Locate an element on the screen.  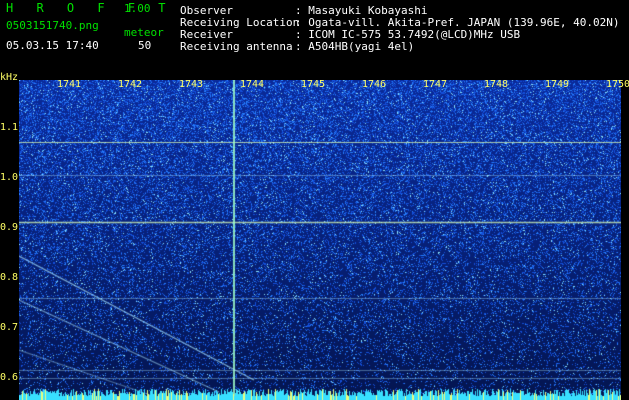
x-tick-label: 1745 is located at coordinates (313, 84).